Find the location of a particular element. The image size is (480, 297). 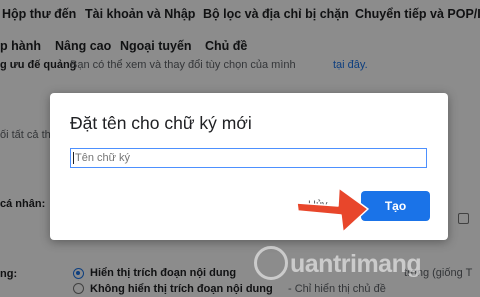

watermark-text: uantrimang is located at coordinates (356, 264).